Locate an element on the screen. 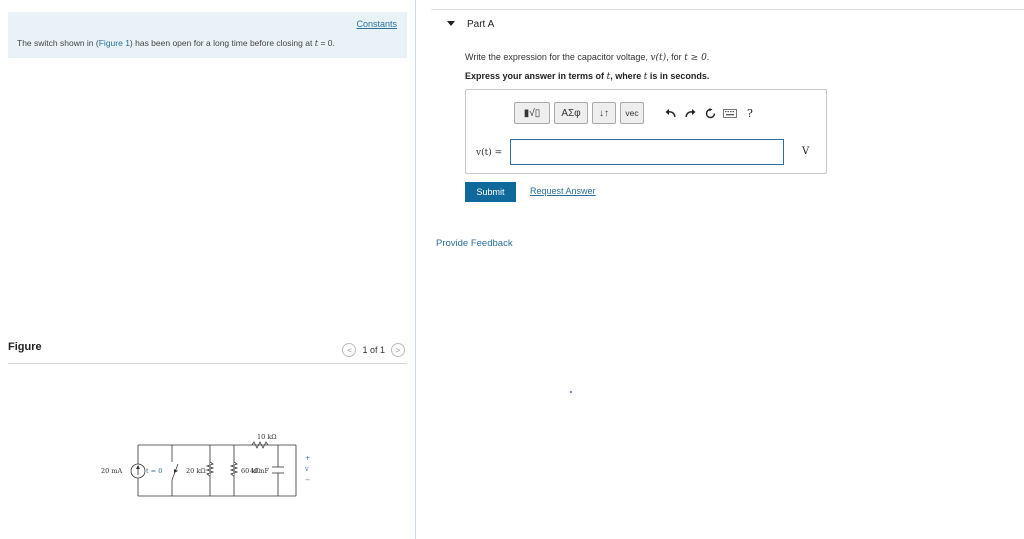 This screenshot has width=1024, height=539. figure-pager: < 1 of 1 > is located at coordinates (373, 350).